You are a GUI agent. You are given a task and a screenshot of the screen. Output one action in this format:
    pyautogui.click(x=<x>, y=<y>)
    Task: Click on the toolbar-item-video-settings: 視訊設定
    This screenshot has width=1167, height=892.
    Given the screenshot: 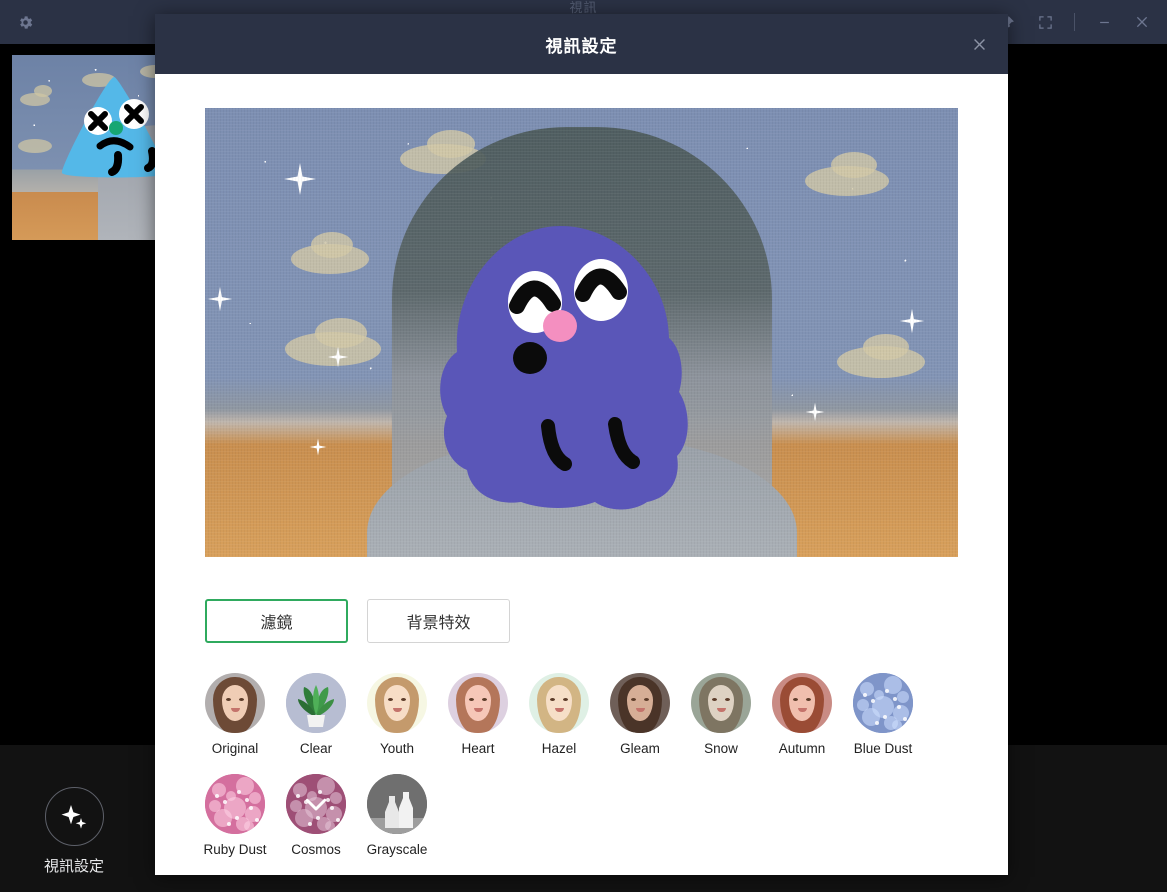 What is the action you would take?
    pyautogui.click(x=74, y=831)
    